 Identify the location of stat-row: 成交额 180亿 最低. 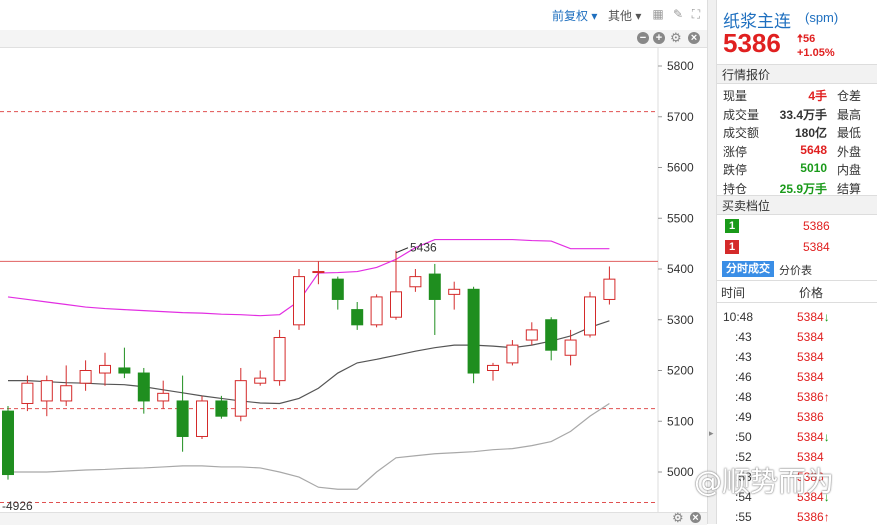
(797, 131).